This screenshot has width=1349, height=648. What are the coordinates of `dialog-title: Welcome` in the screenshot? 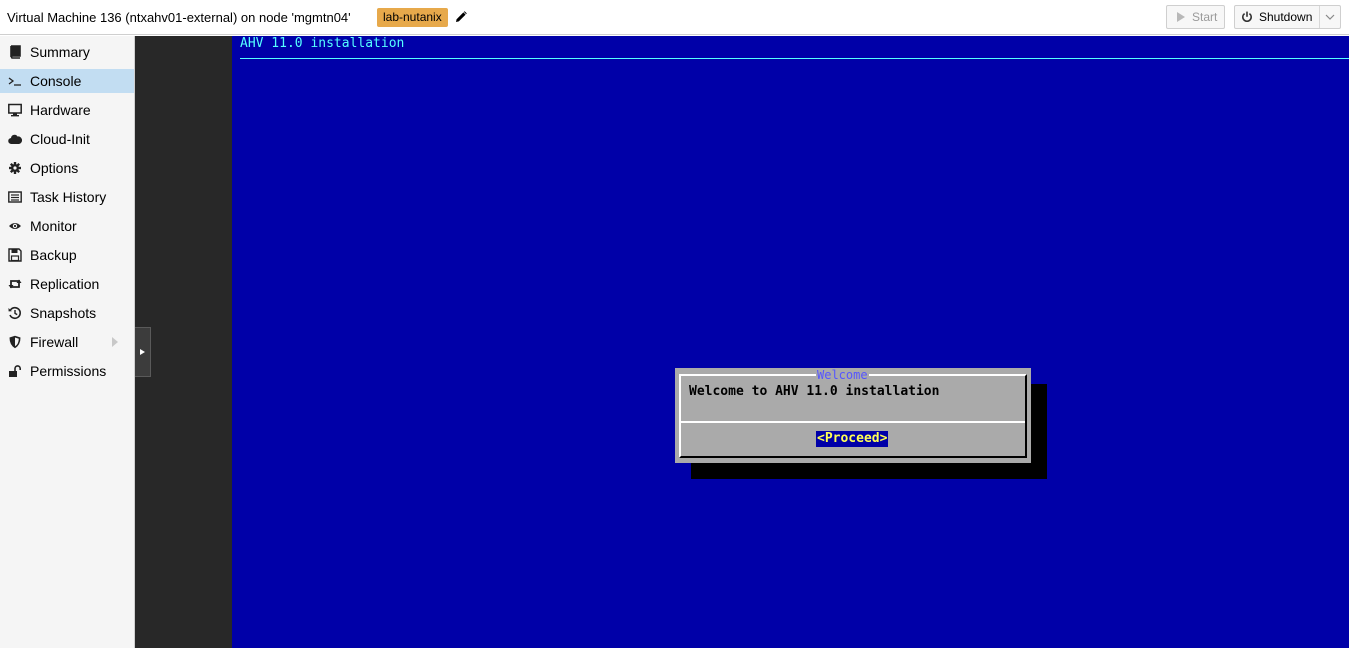 It's located at (842, 375).